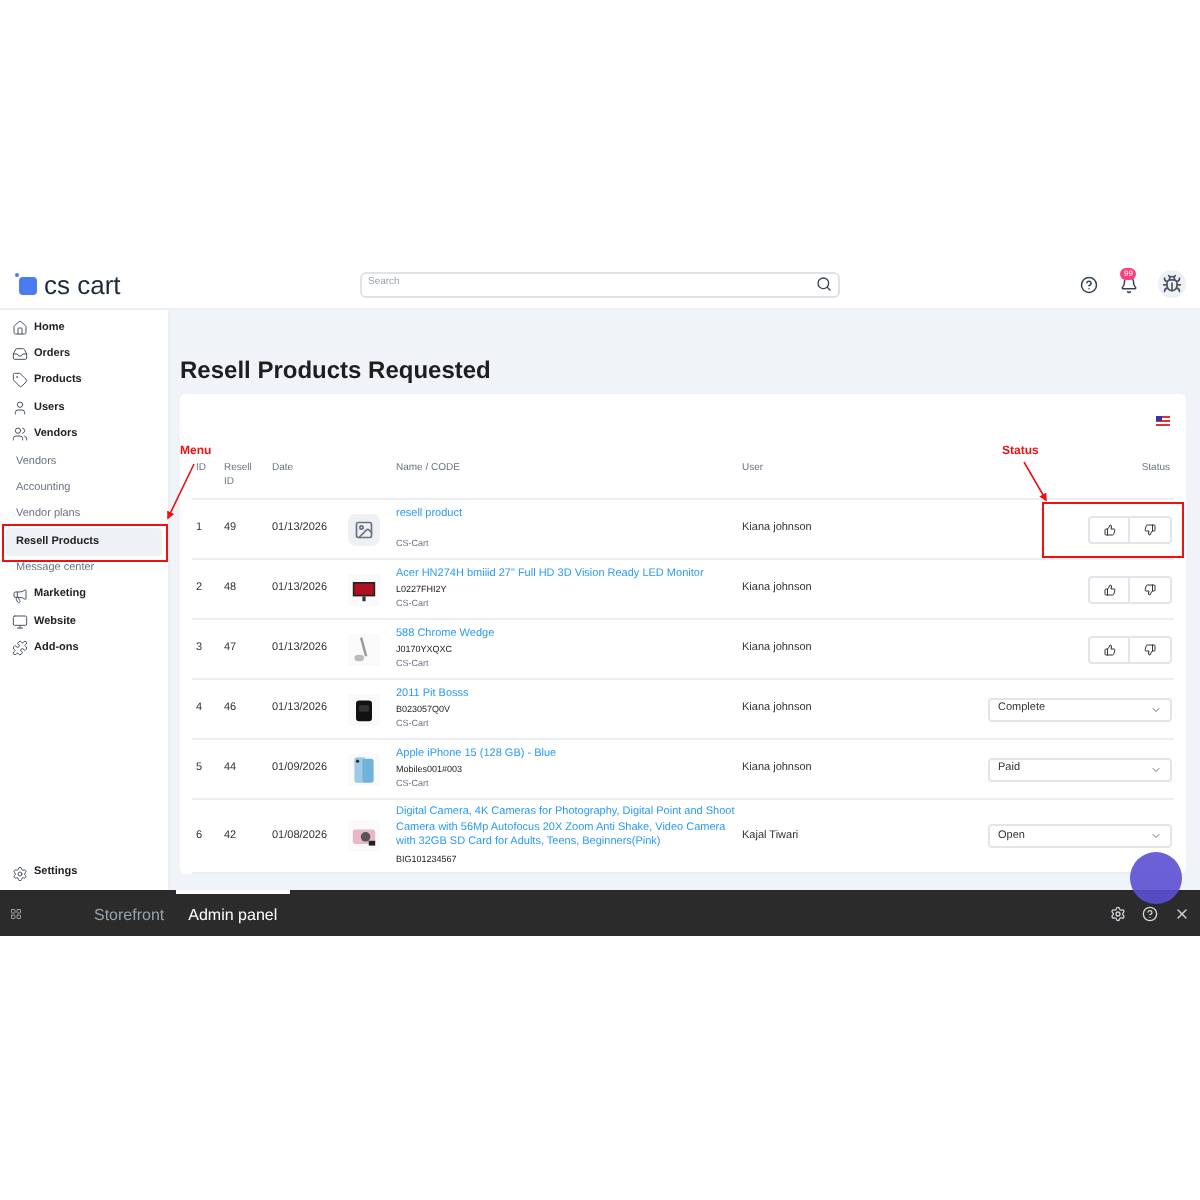 The image size is (1200, 1200). What do you see at coordinates (233, 913) in the screenshot?
I see `bottom-tab: Admin panel` at bounding box center [233, 913].